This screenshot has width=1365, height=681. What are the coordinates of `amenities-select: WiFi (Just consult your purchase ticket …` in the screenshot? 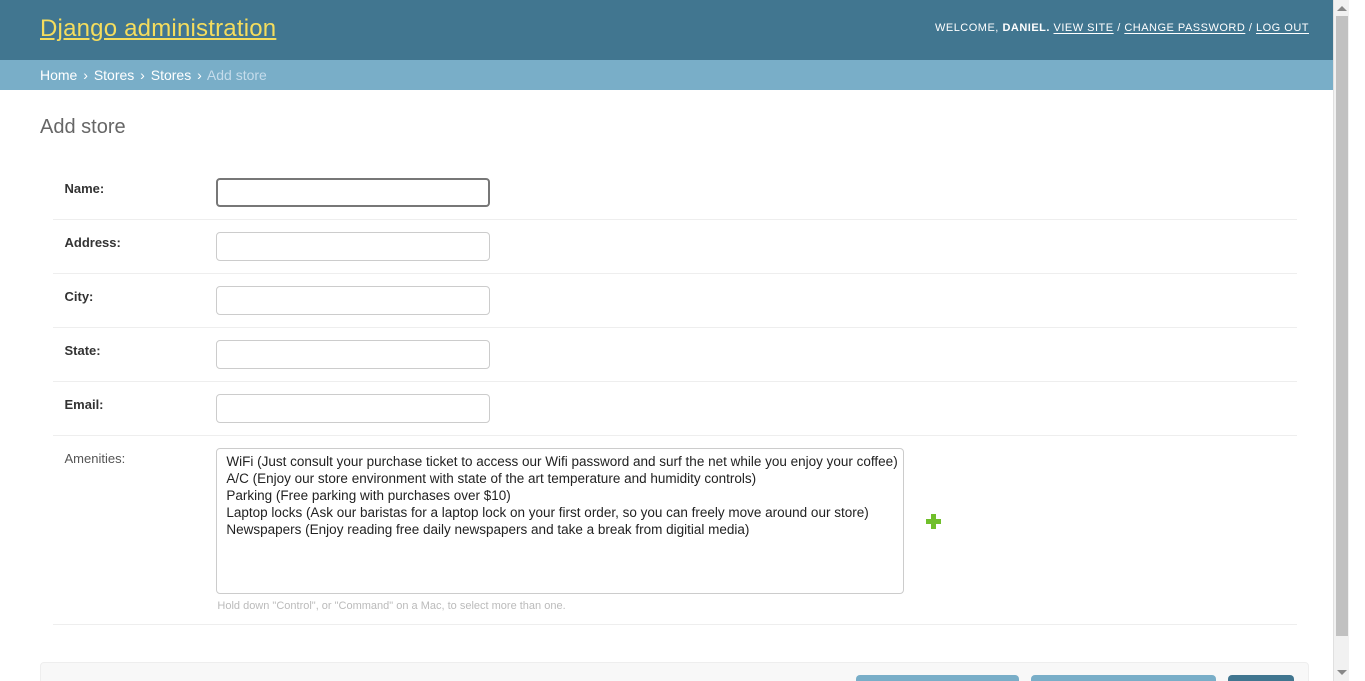 It's located at (560, 520).